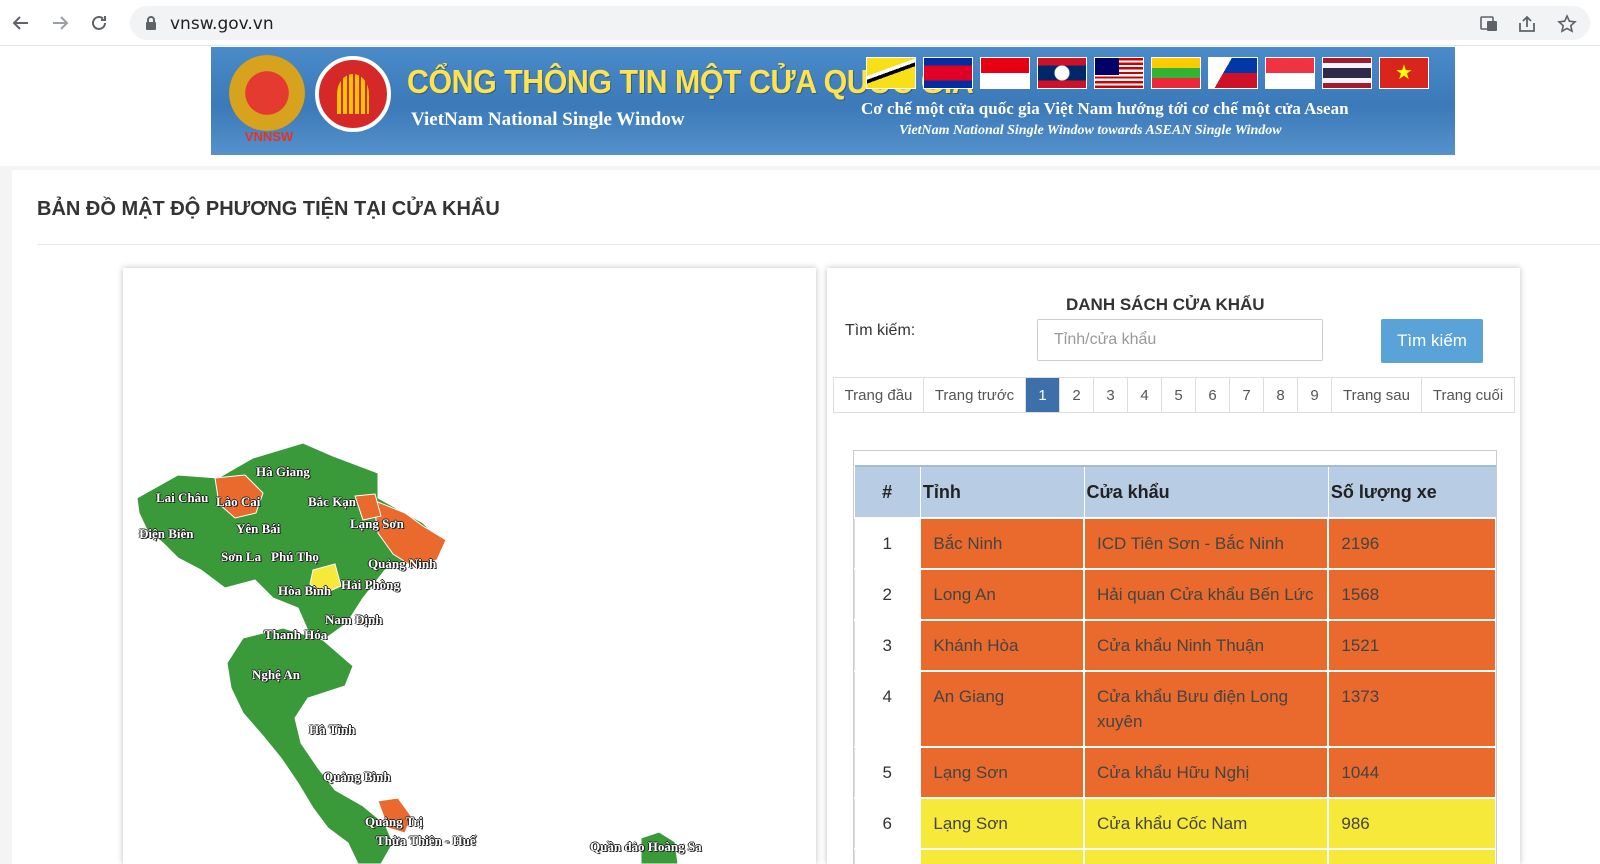 This screenshot has width=1600, height=864. Describe the element at coordinates (1281, 395) in the screenshot. I see `page-8-button: 8` at that location.